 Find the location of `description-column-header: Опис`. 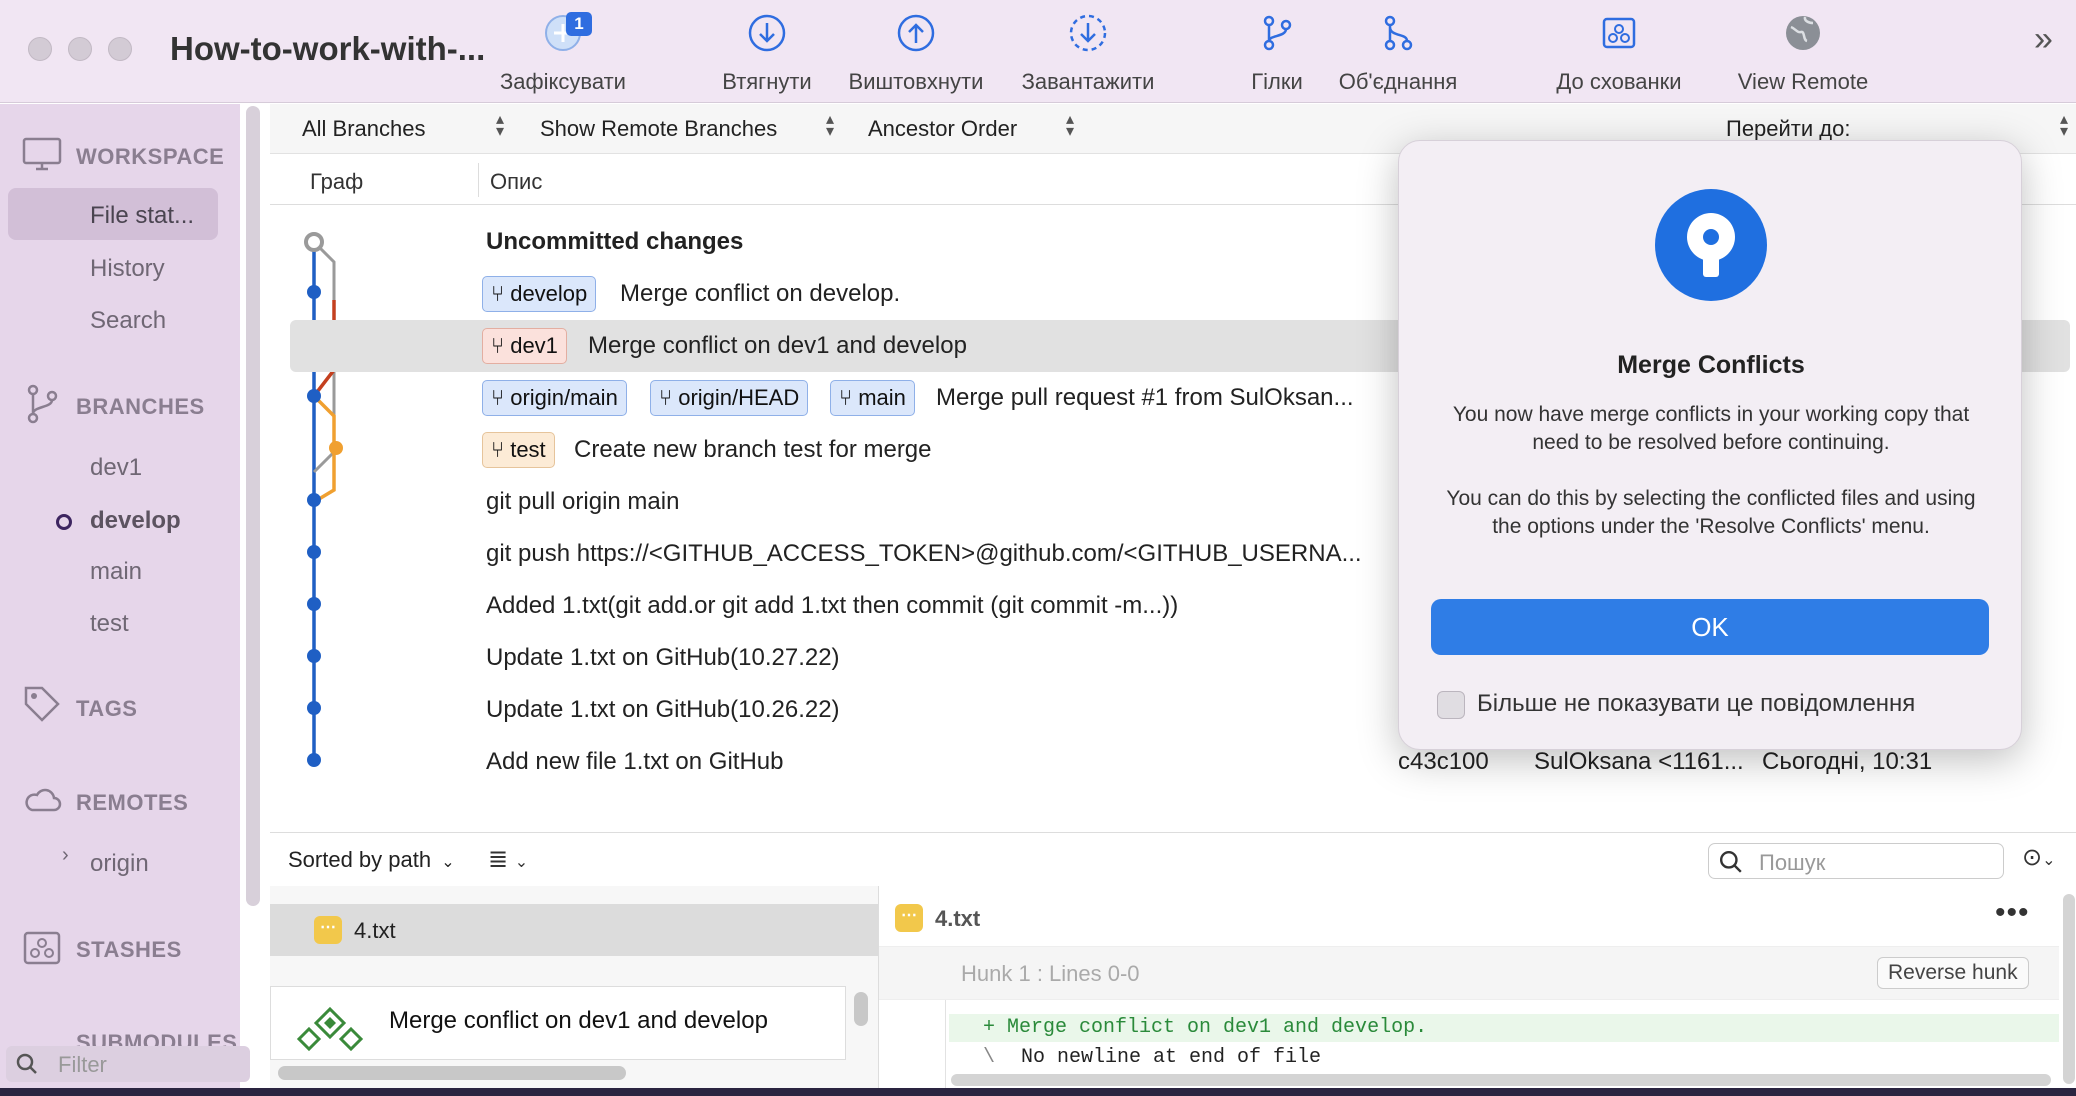

description-column-header: Опис is located at coordinates (516, 182).